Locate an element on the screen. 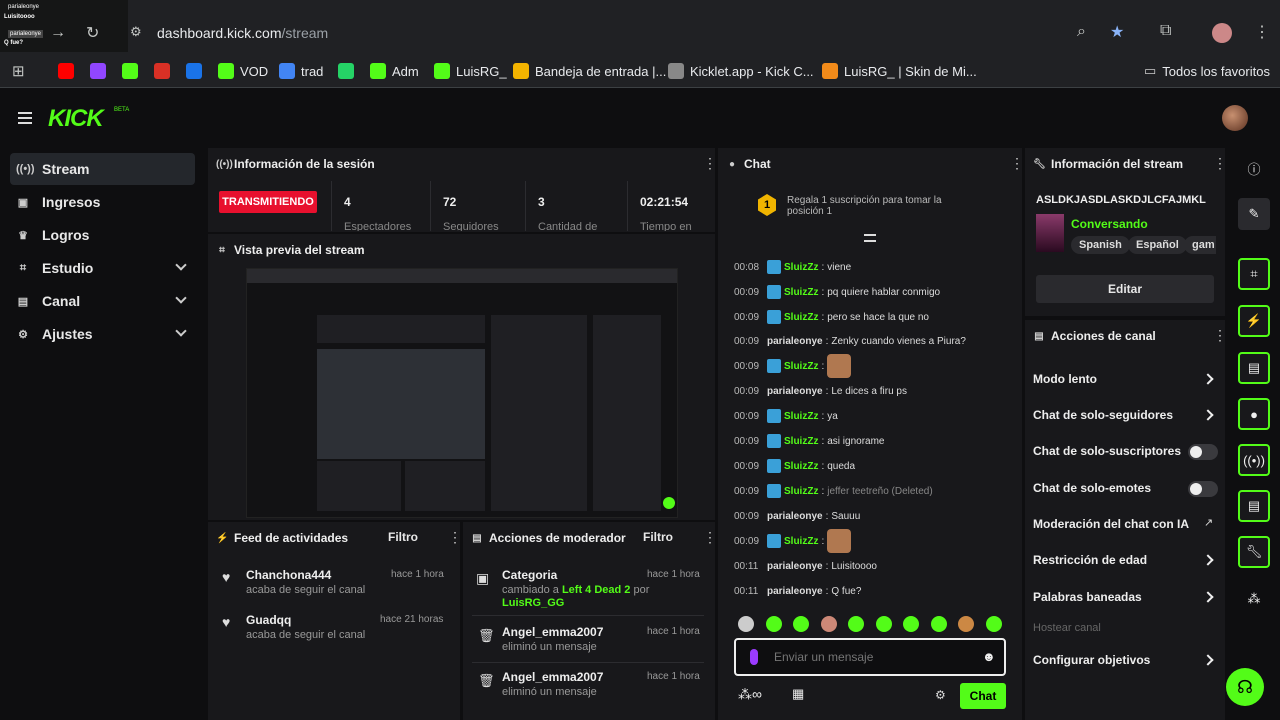 This screenshot has height=720, width=1280. user-avatar is located at coordinates (1235, 118).